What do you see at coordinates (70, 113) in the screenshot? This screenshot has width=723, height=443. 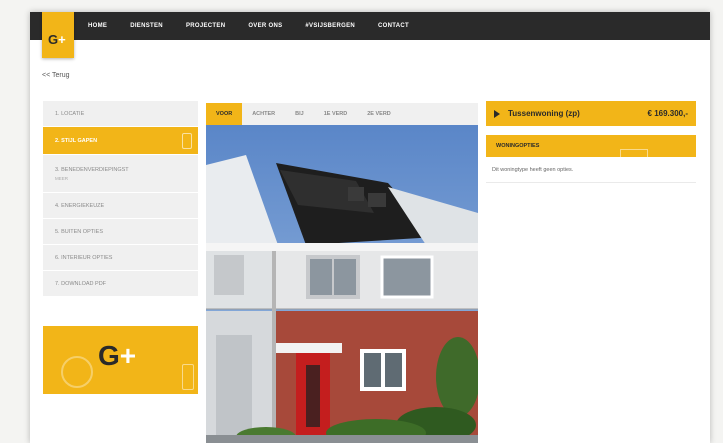 I see `step-label: 1. LOCATIE` at bounding box center [70, 113].